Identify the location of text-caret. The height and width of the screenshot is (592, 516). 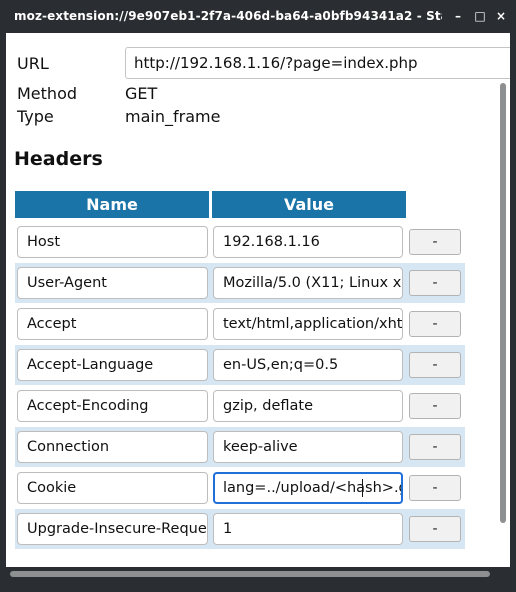
(362, 488).